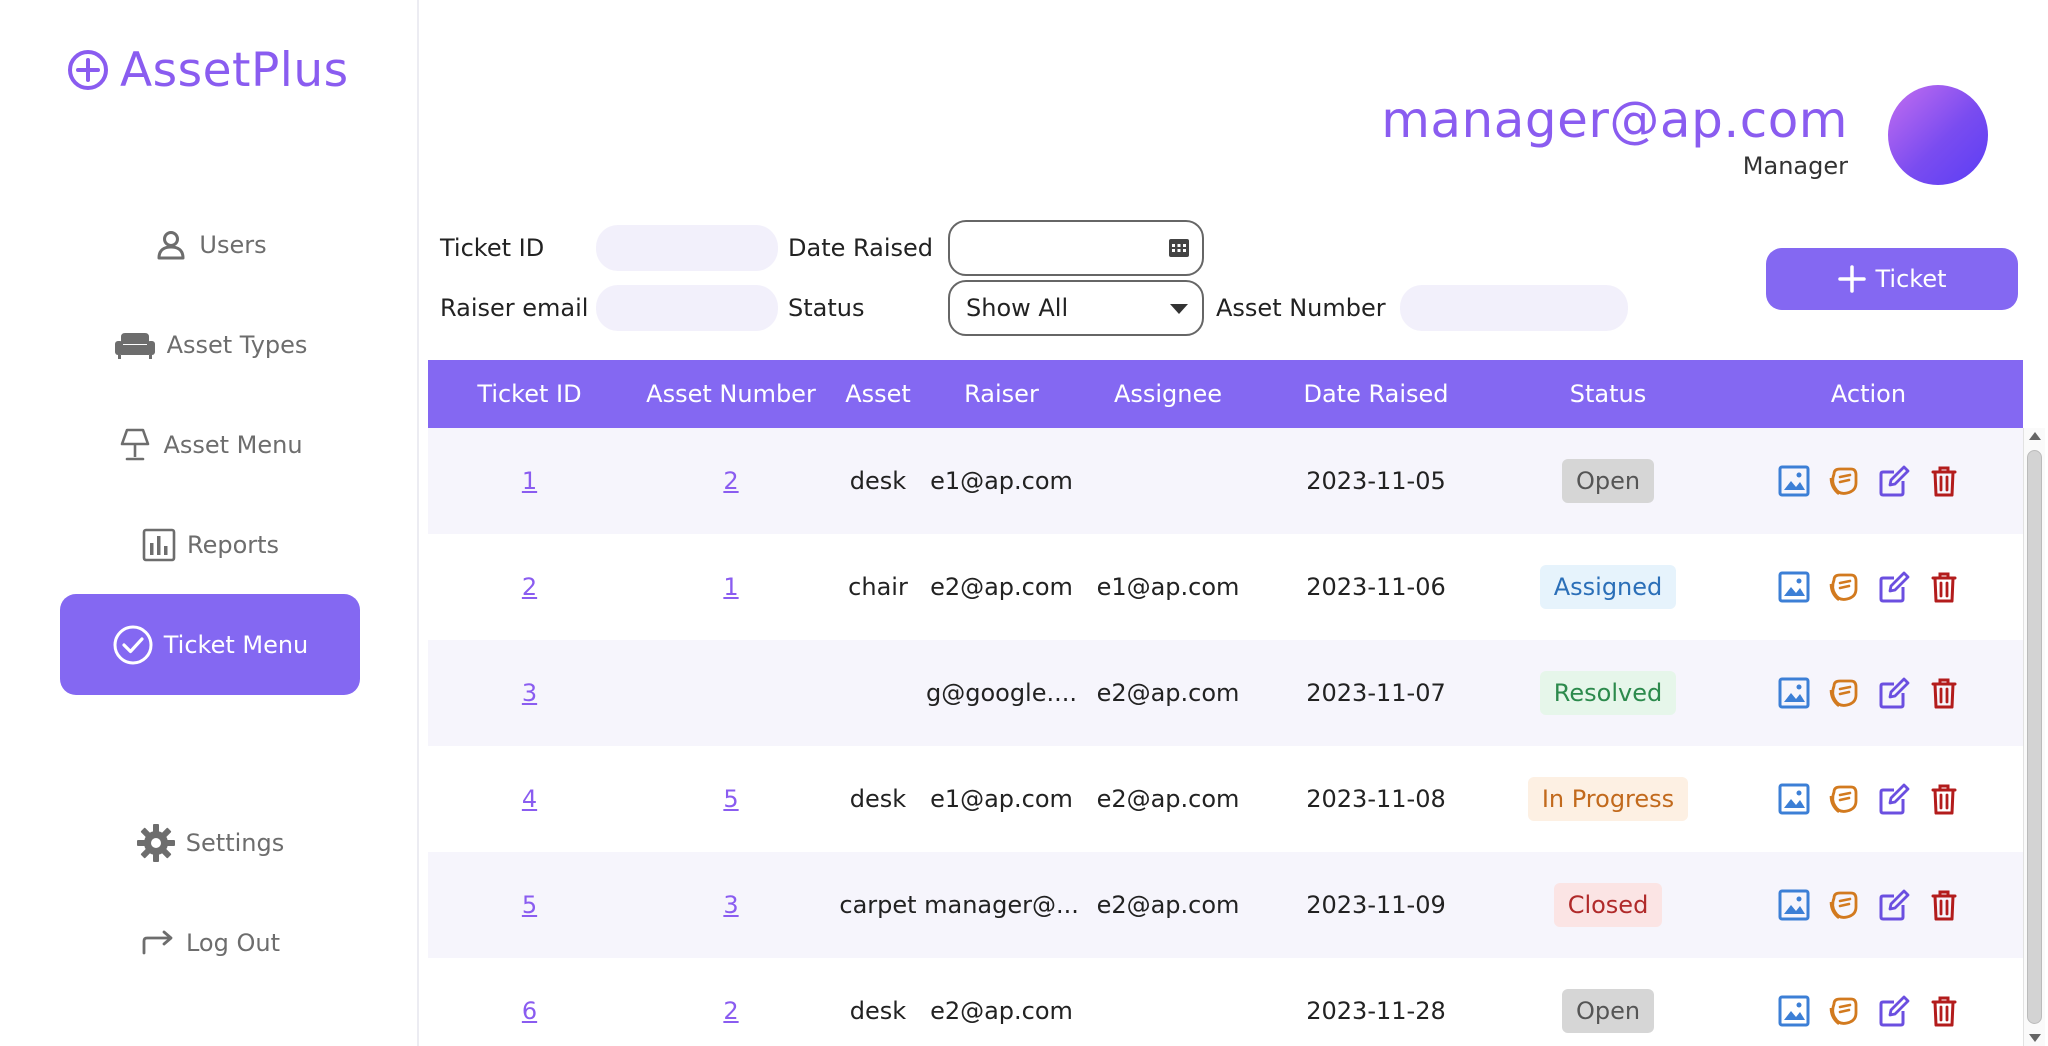  Describe the element at coordinates (233, 445) in the screenshot. I see `sidebar-item-label: Asset Menu` at that location.